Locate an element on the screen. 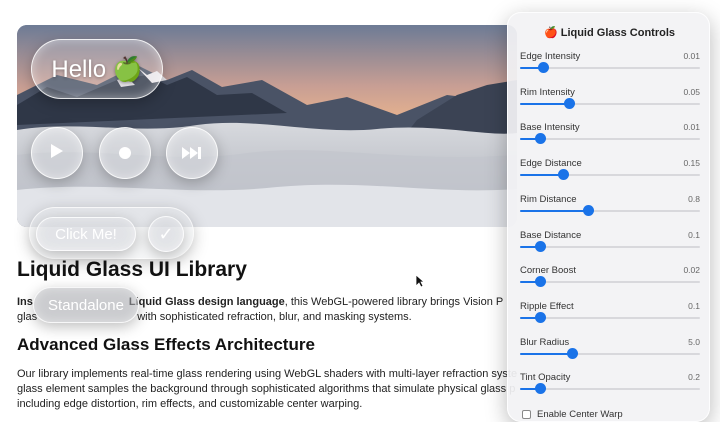 Image resolution: width=720 pixels, height=422 pixels. slider-label: Rim Intensity is located at coordinates (547, 92).